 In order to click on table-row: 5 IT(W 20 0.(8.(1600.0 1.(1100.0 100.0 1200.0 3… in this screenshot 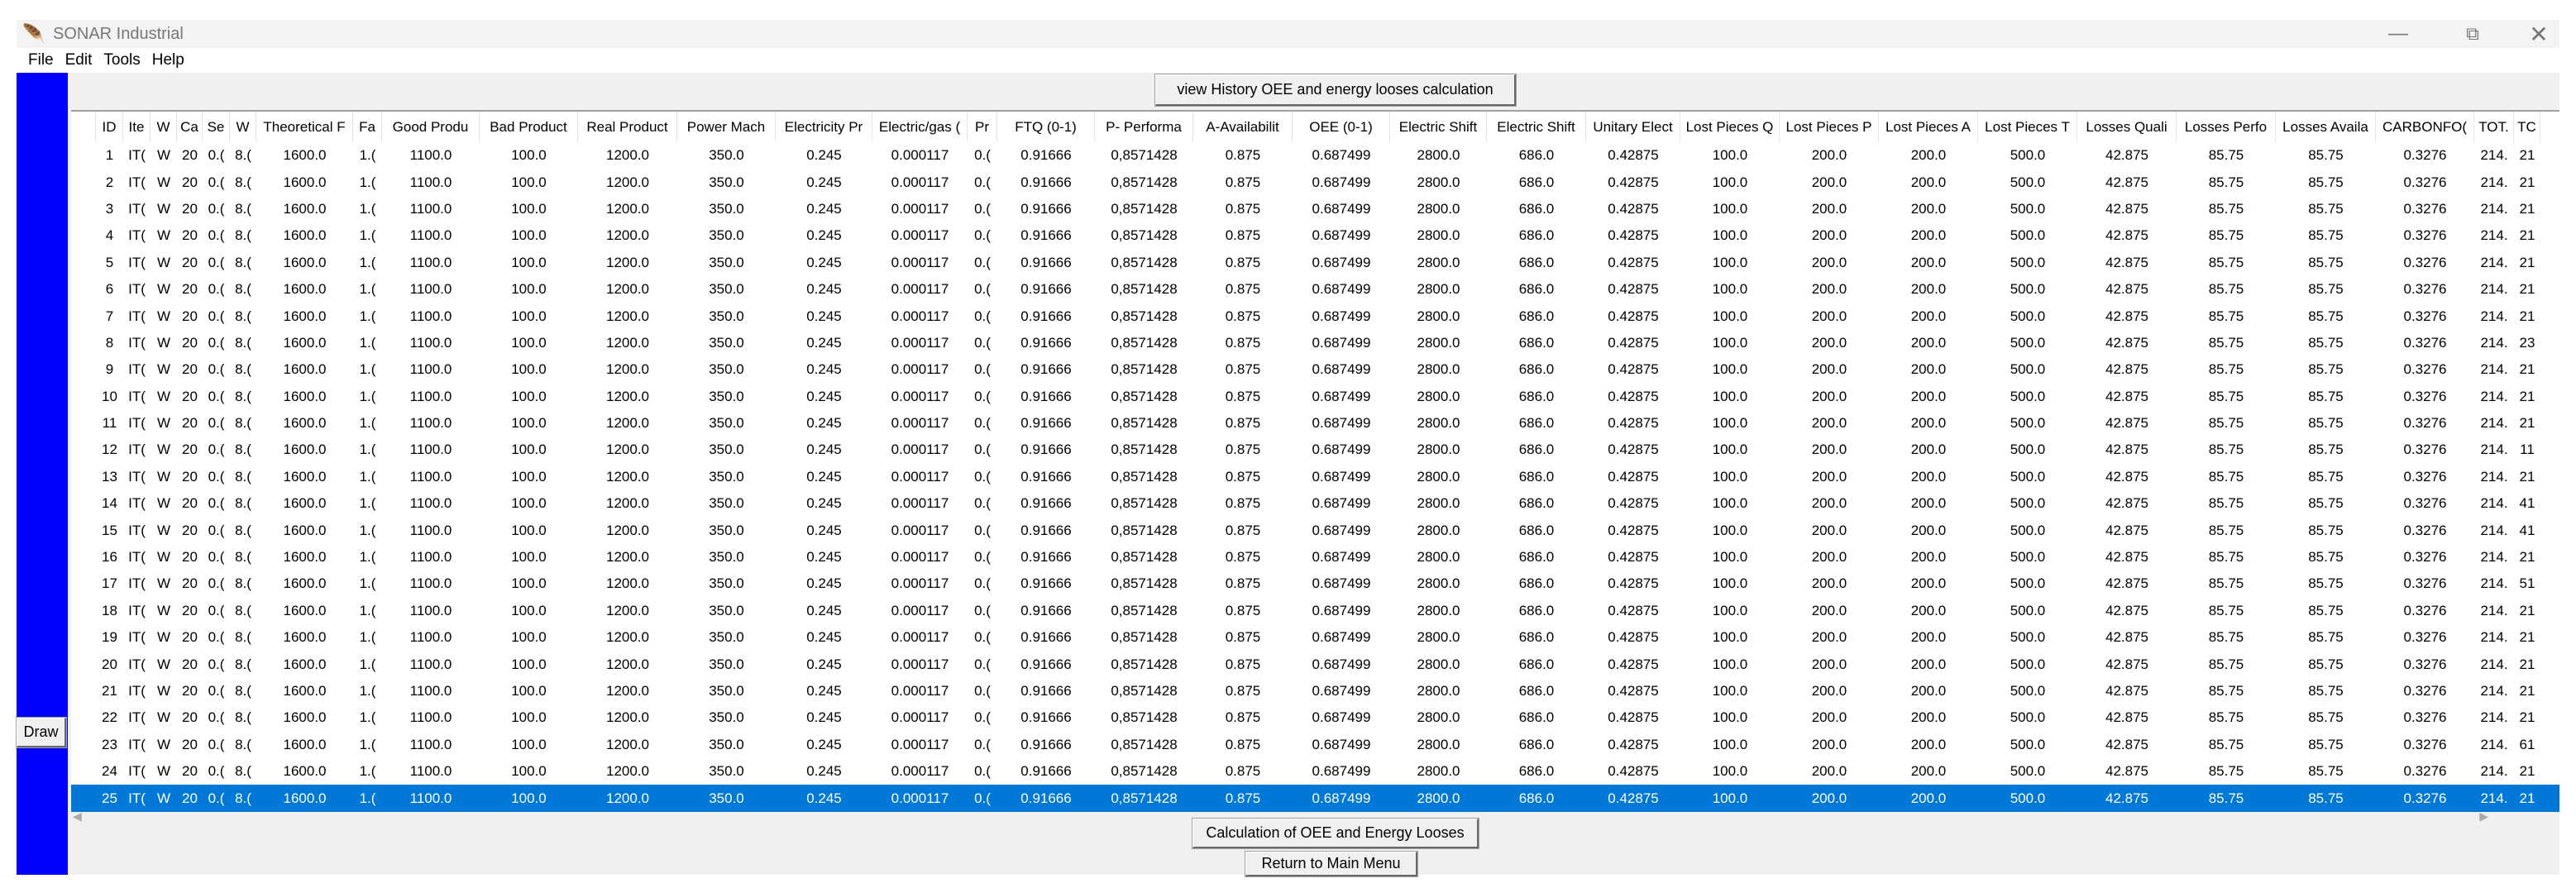, I will do `click(1315, 263)`.